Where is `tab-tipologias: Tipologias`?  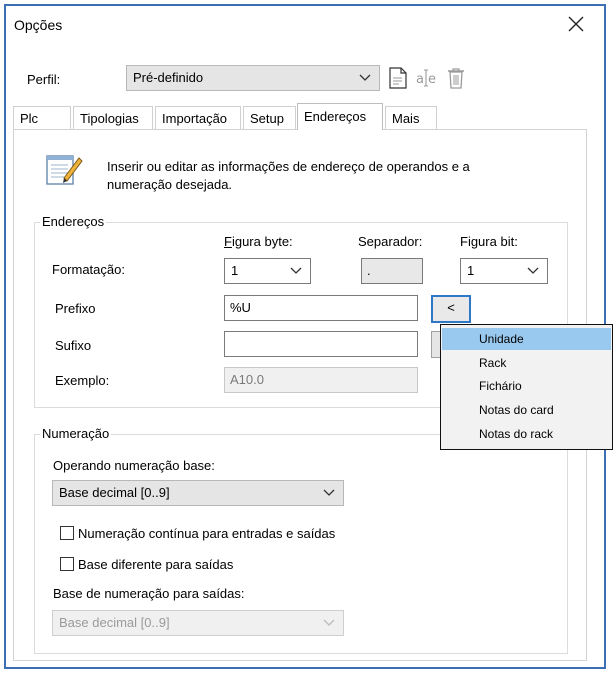 tab-tipologias: Tipologias is located at coordinates (113, 117).